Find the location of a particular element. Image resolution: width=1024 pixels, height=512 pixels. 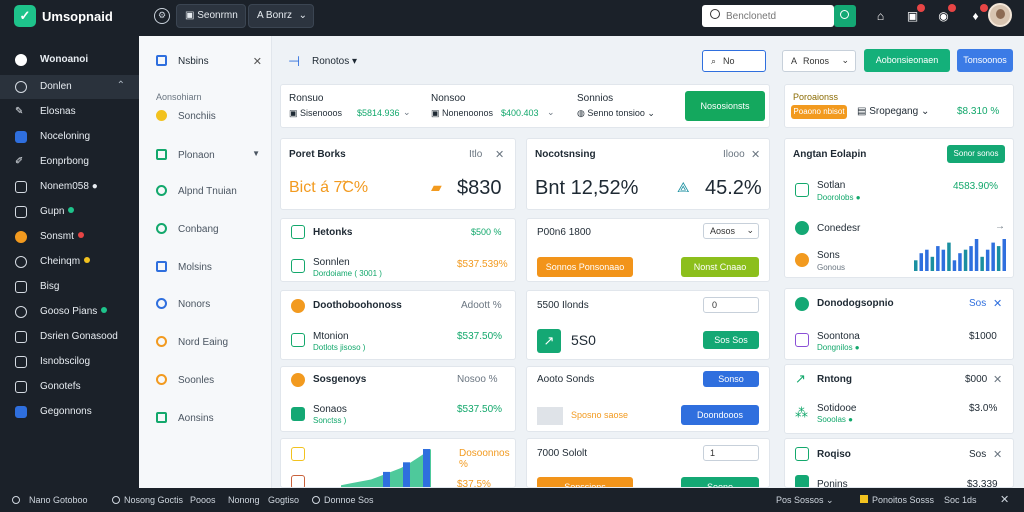

sidebar-item-12: Isnobscilog is located at coordinates (69, 362).